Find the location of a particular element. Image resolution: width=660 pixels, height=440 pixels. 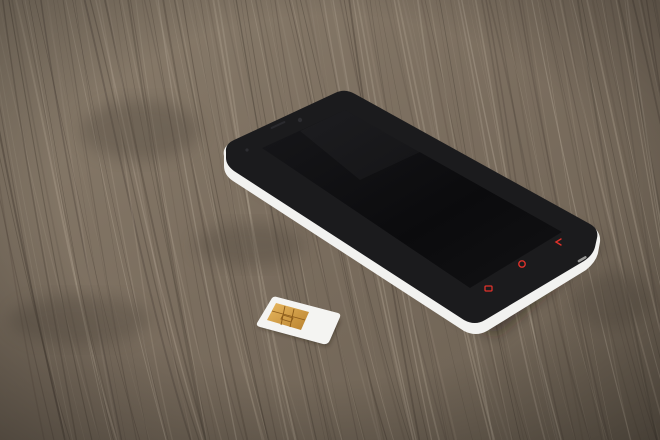

front-camera-icon is located at coordinates (300, 120).